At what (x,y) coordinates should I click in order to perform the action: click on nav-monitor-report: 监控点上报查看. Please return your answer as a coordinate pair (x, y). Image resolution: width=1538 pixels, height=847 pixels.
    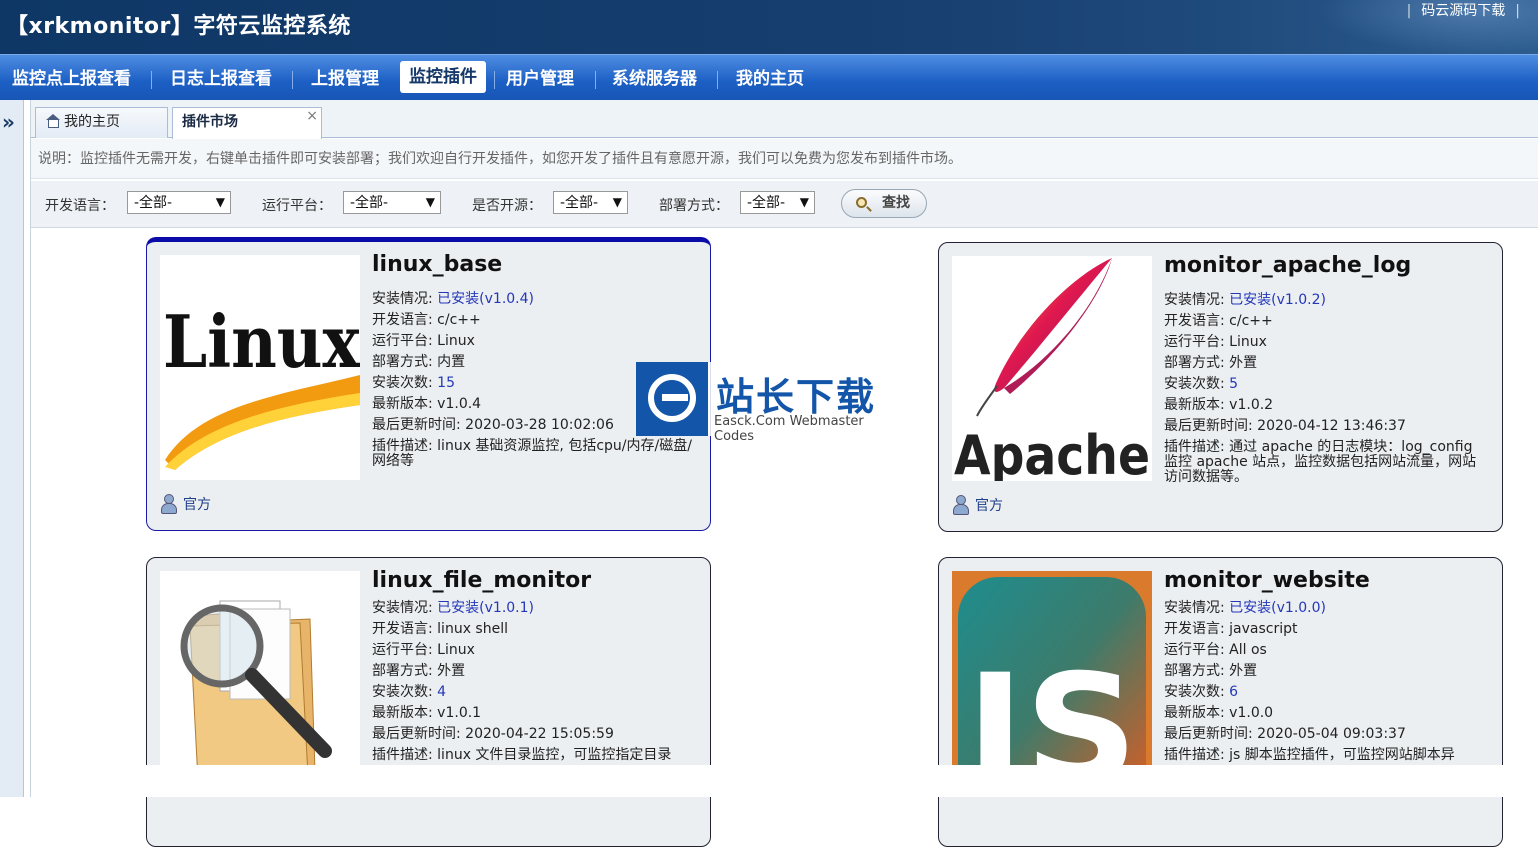
    Looking at the image, I should click on (71, 79).